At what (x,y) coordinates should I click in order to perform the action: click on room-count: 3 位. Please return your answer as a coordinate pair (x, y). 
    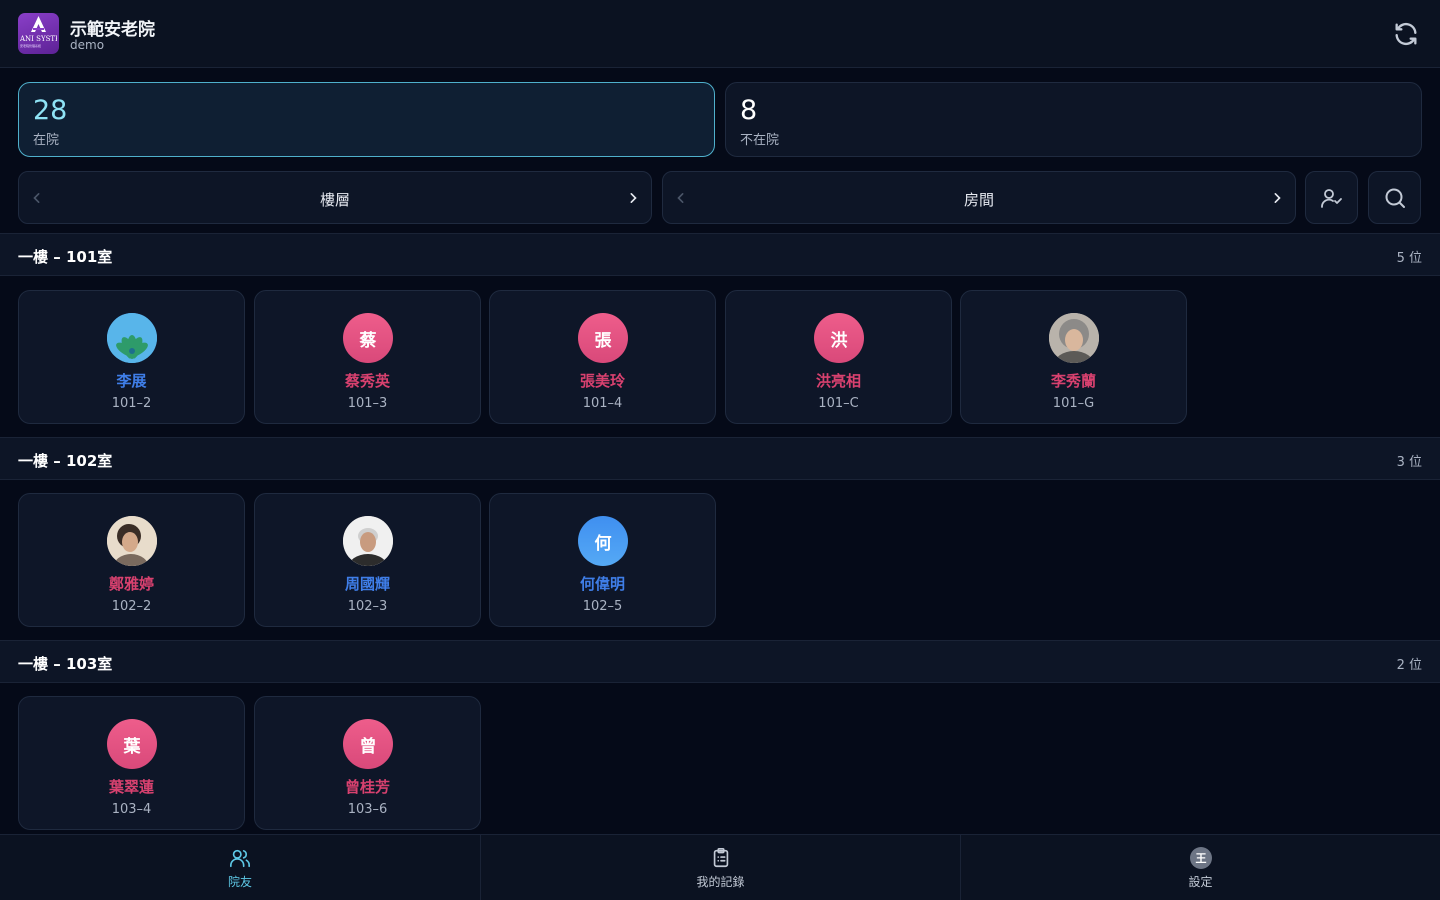
    Looking at the image, I should click on (1409, 462).